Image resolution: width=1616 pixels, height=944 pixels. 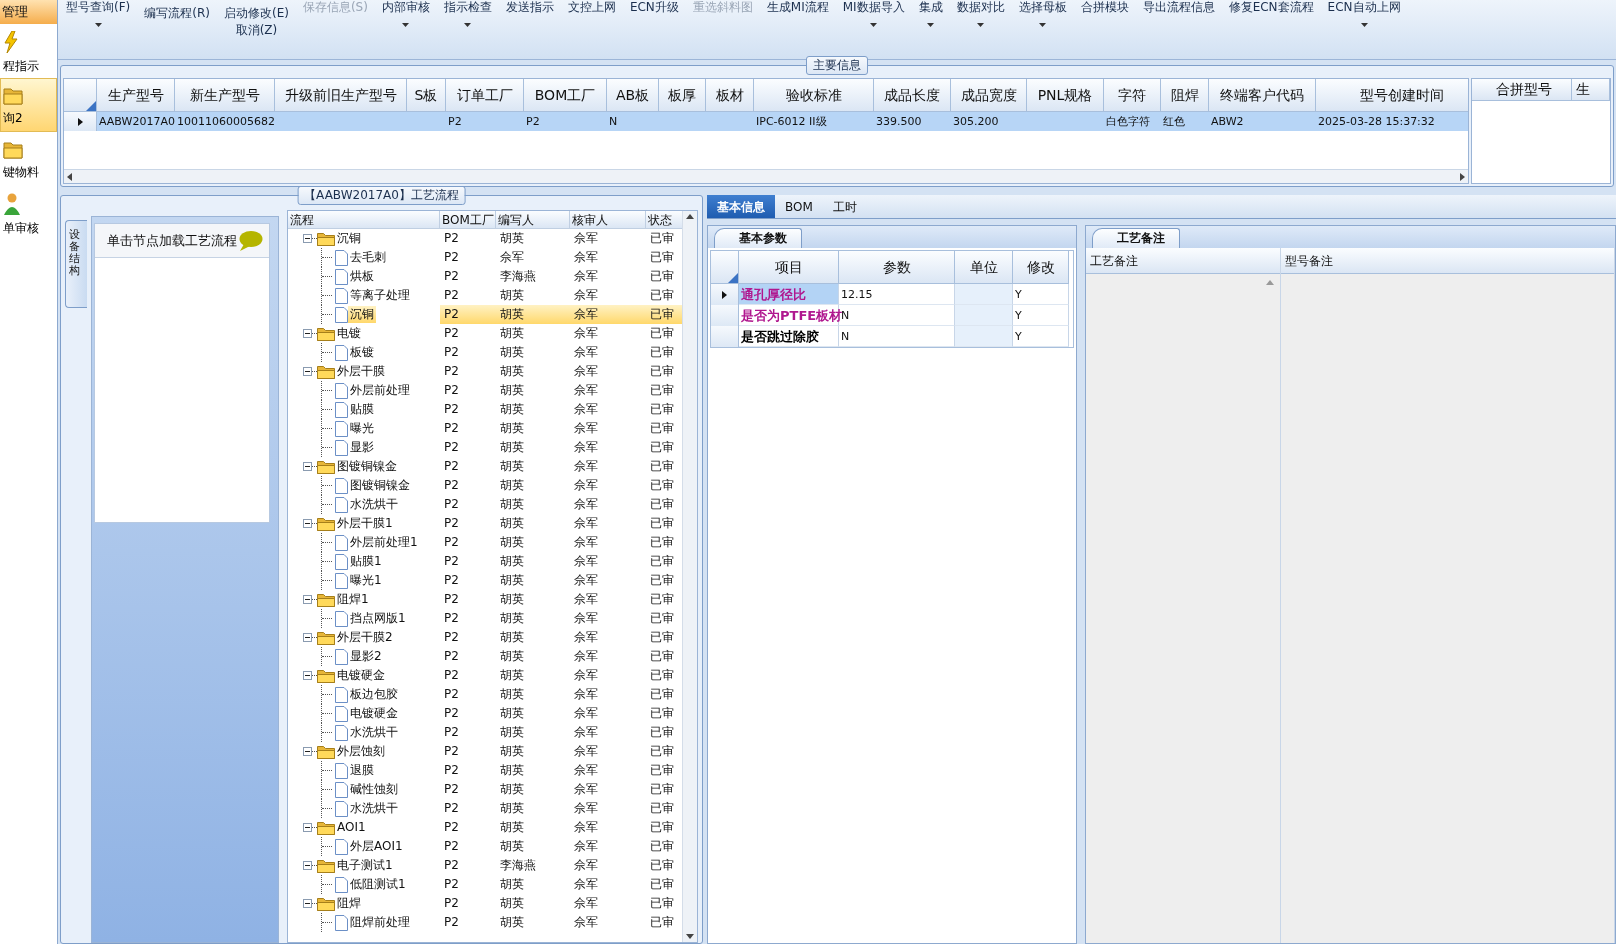 What do you see at coordinates (485, 789) in the screenshot?
I see `tree-row: 碱性蚀刻 P2 胡英 佘军 已审` at bounding box center [485, 789].